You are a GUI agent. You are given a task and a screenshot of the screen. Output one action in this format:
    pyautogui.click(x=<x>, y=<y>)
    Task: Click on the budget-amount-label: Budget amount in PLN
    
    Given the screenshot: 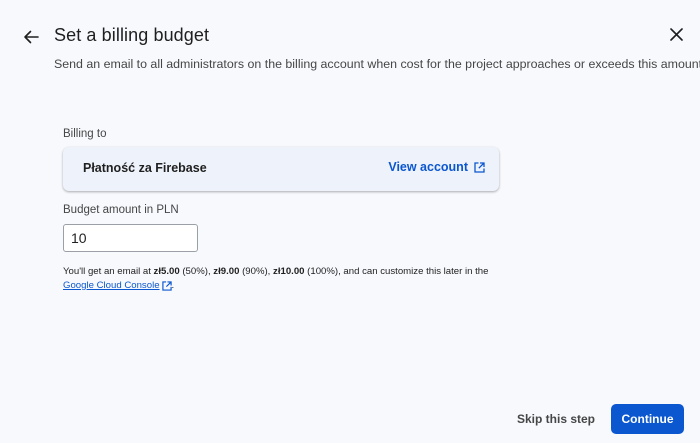 What is the action you would take?
    pyautogui.click(x=121, y=210)
    